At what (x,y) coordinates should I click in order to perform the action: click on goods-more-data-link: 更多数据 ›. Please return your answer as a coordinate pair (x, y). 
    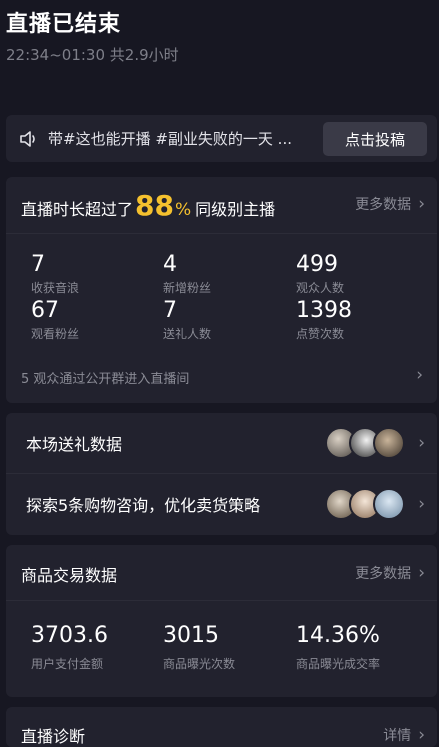
    Looking at the image, I should click on (390, 573).